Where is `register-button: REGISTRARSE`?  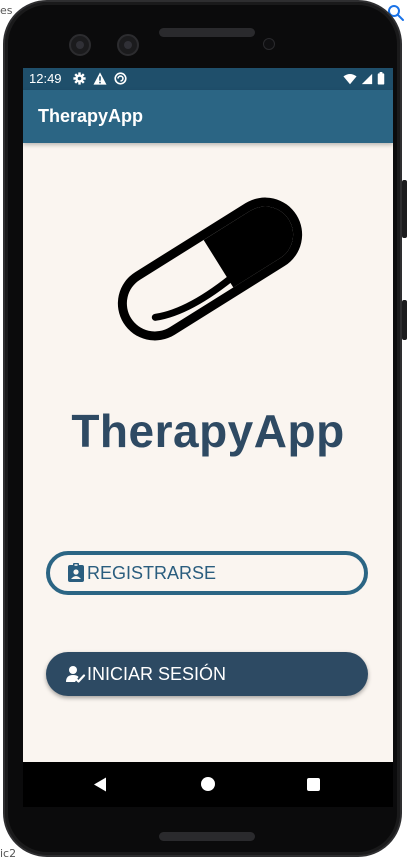 register-button: REGISTRARSE is located at coordinates (207, 573).